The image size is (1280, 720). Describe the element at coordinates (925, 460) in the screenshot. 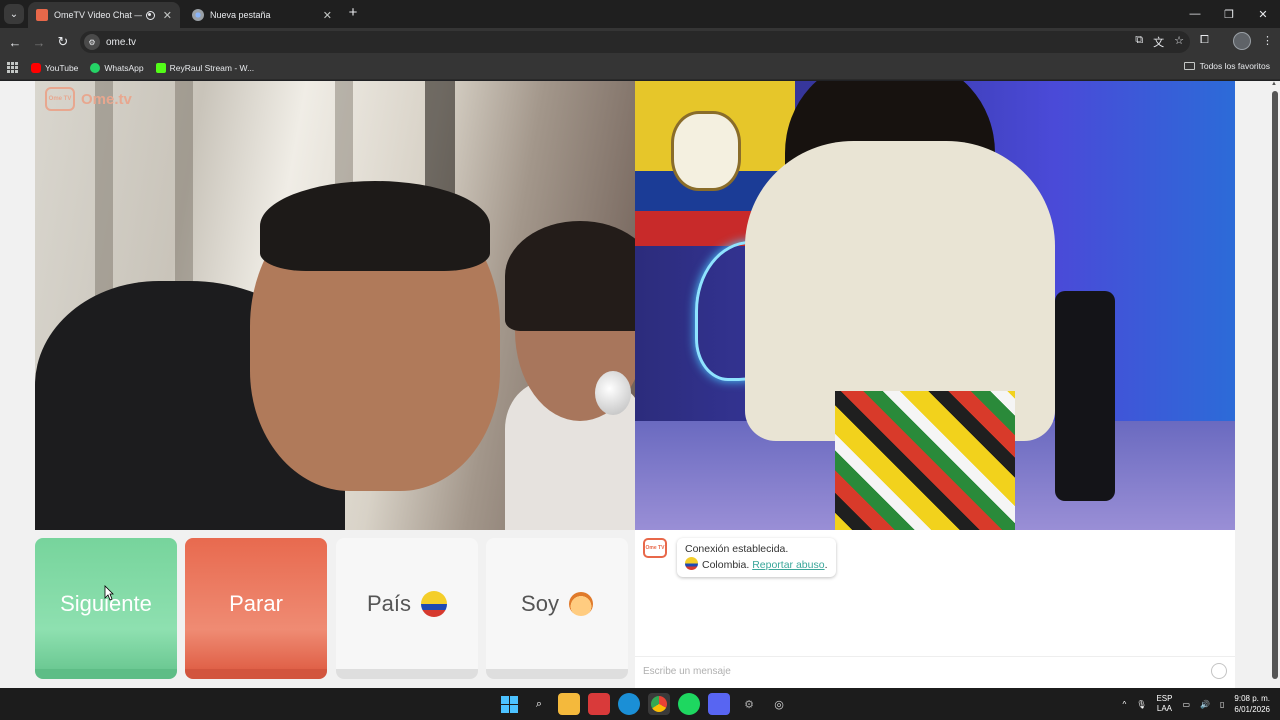

I see `person-pants` at that location.